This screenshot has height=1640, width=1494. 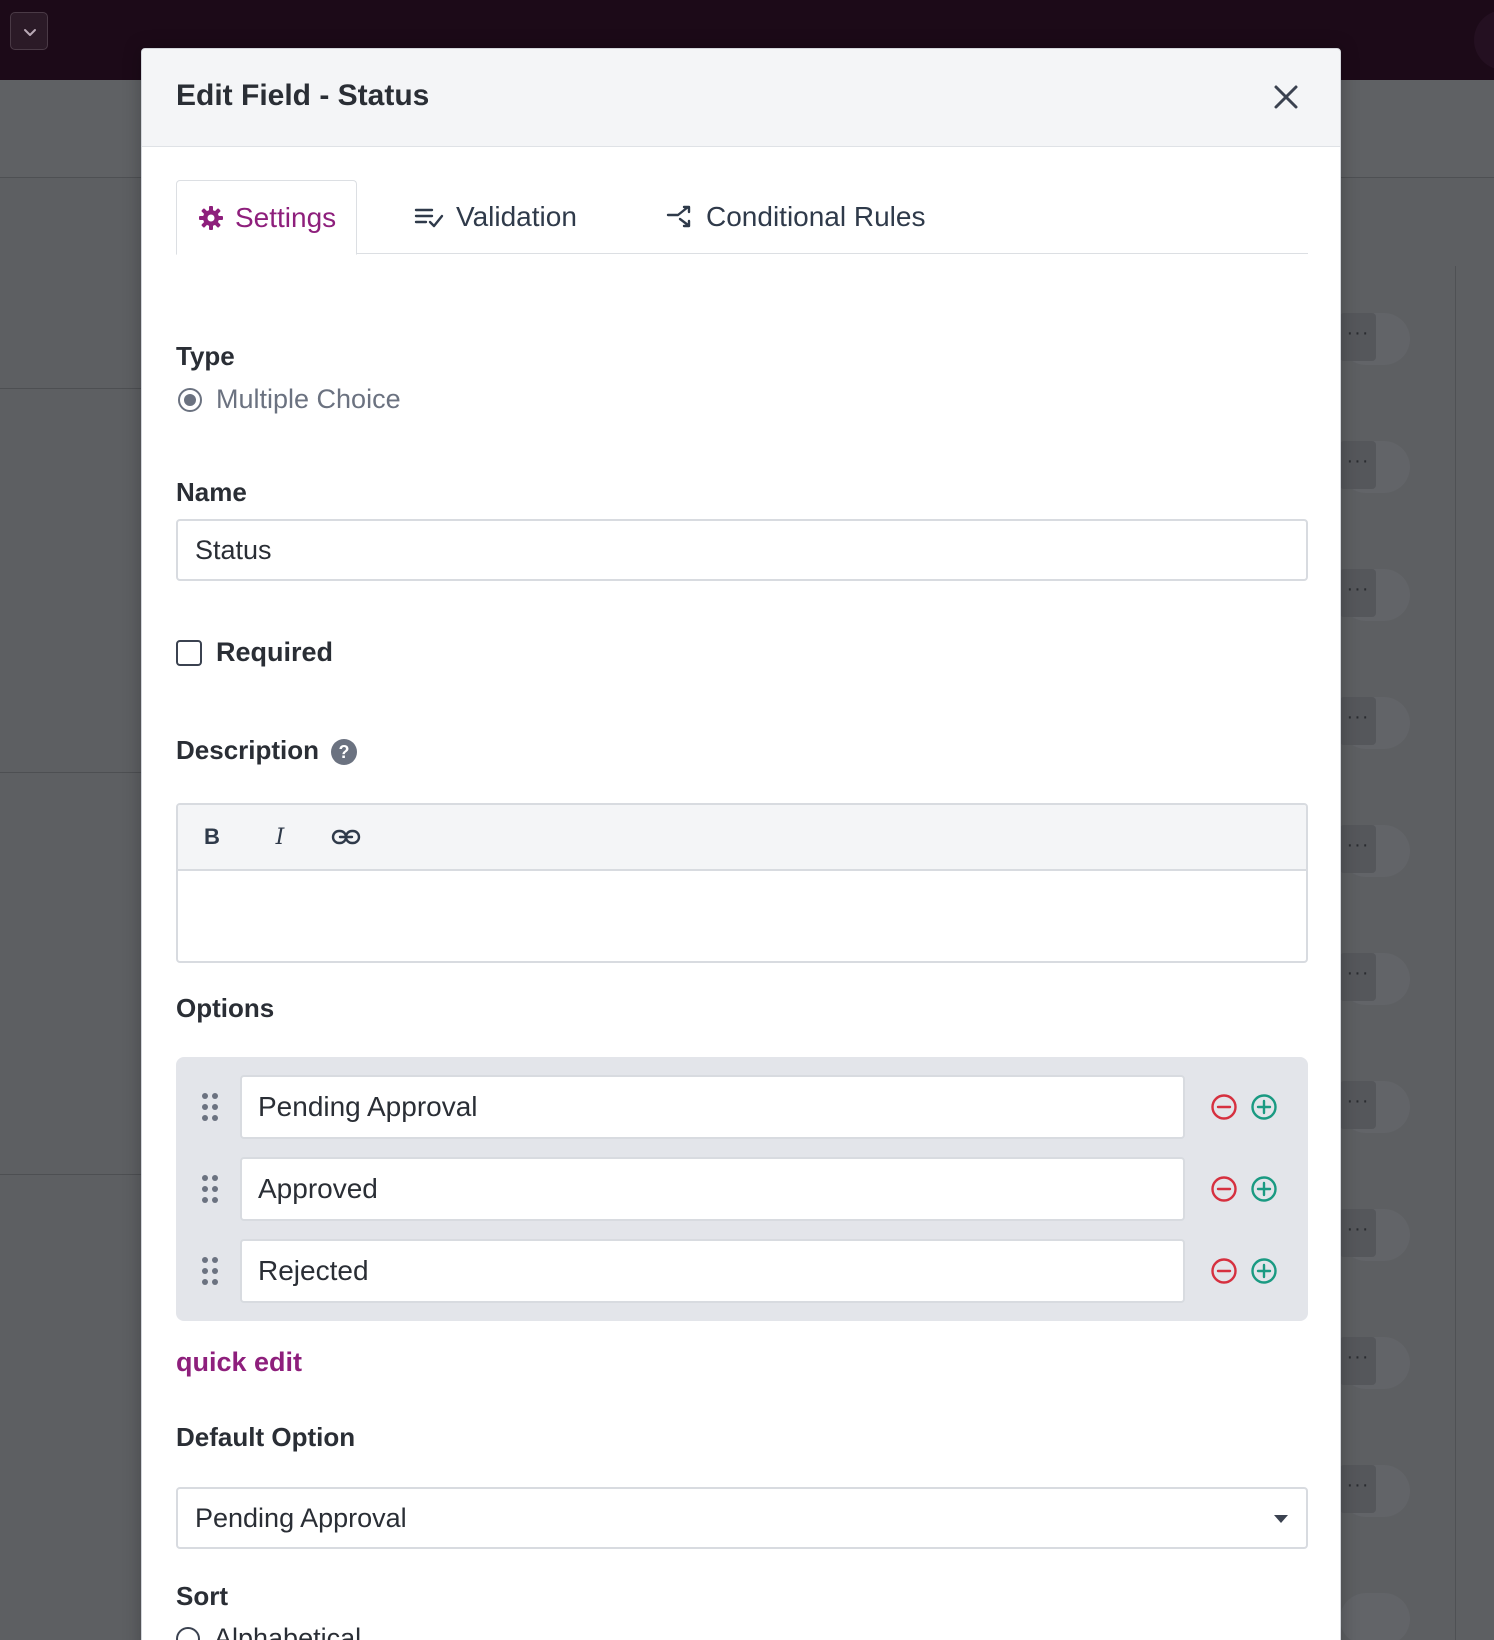 I want to click on link-icon, so click(x=346, y=837).